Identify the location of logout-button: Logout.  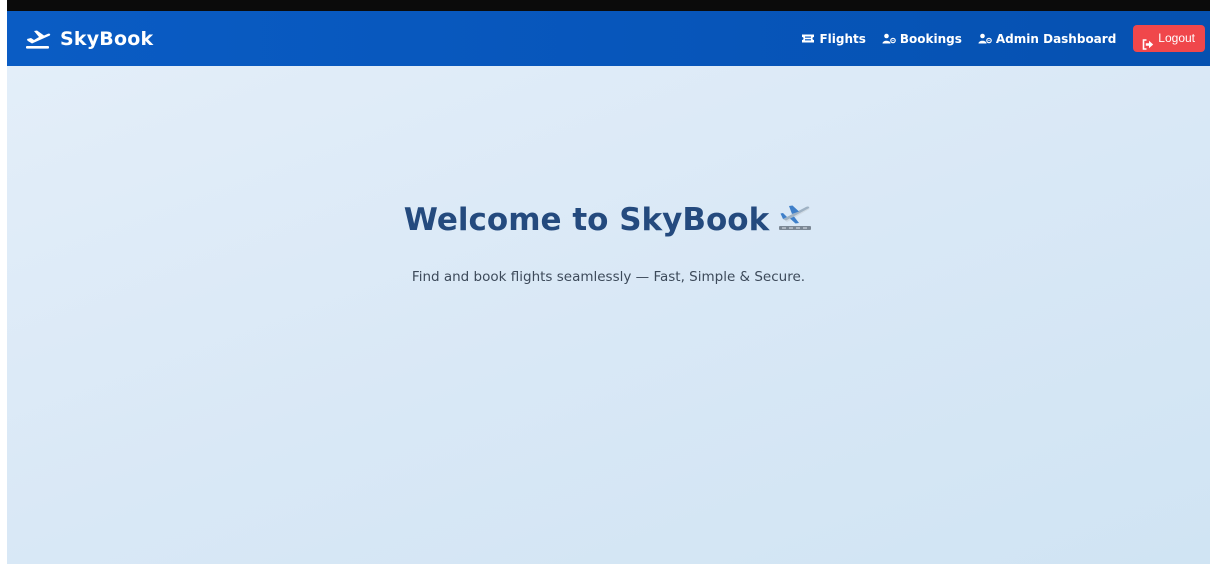
(1169, 38).